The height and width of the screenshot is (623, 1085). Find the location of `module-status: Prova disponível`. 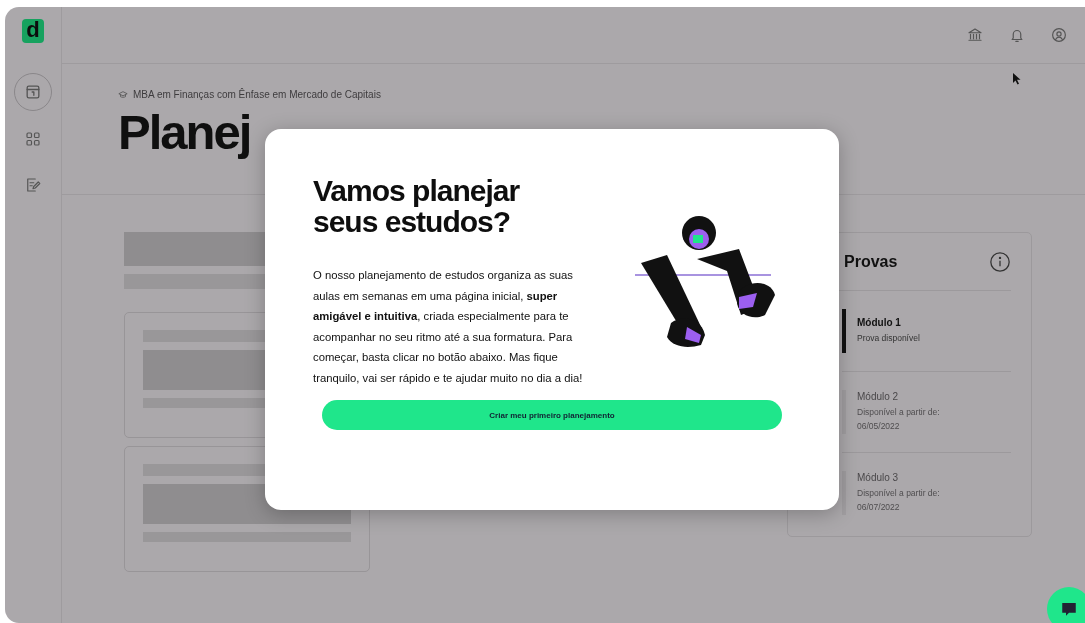

module-status: Prova disponível is located at coordinates (888, 338).